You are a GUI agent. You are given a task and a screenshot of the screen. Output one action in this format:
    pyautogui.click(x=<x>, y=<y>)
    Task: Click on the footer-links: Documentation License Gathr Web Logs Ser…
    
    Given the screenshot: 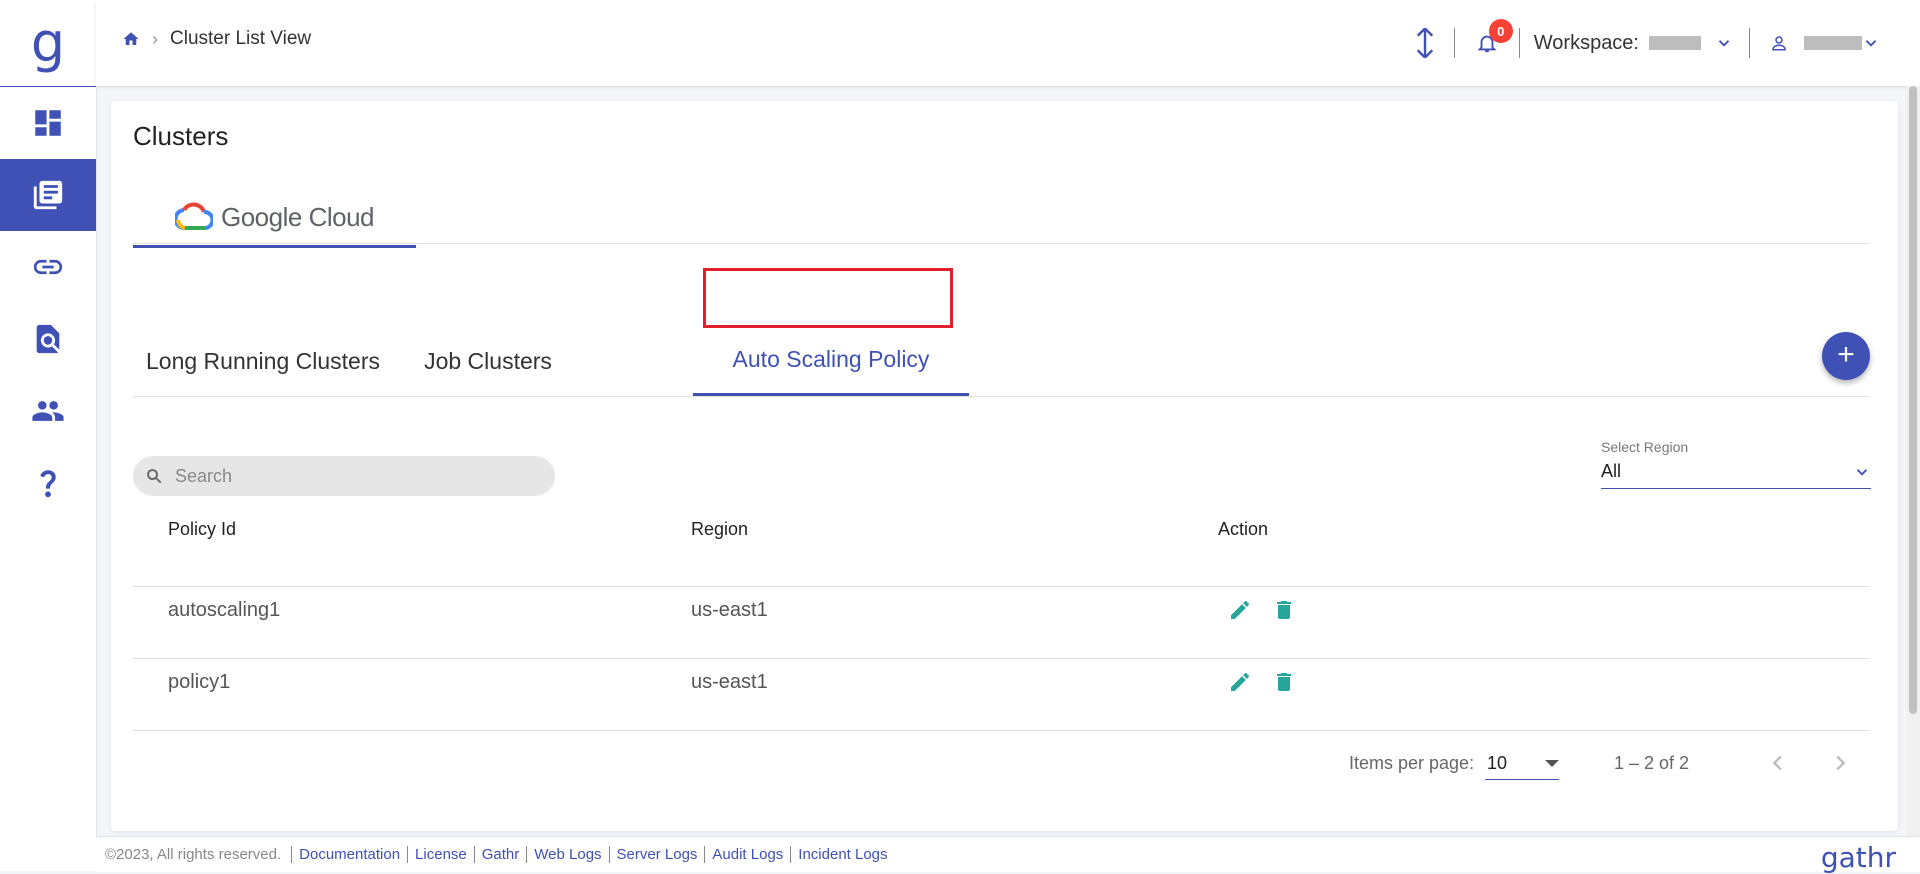 What is the action you would take?
    pyautogui.click(x=592, y=854)
    